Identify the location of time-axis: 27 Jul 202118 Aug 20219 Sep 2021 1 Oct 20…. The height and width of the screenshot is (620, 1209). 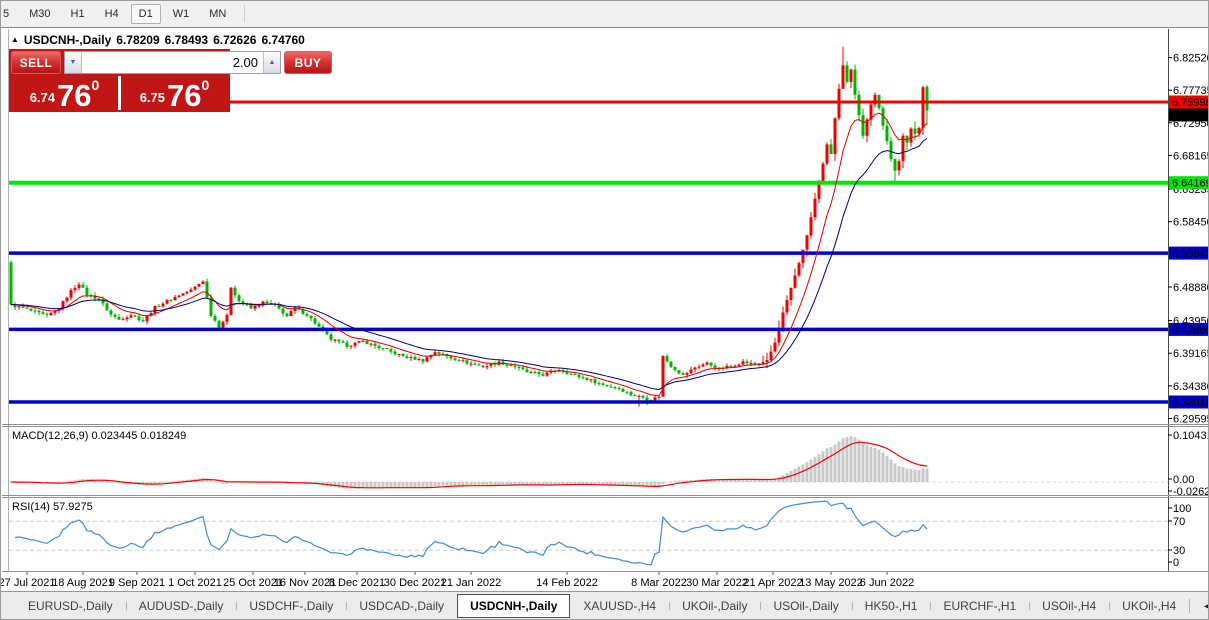
(457, 580).